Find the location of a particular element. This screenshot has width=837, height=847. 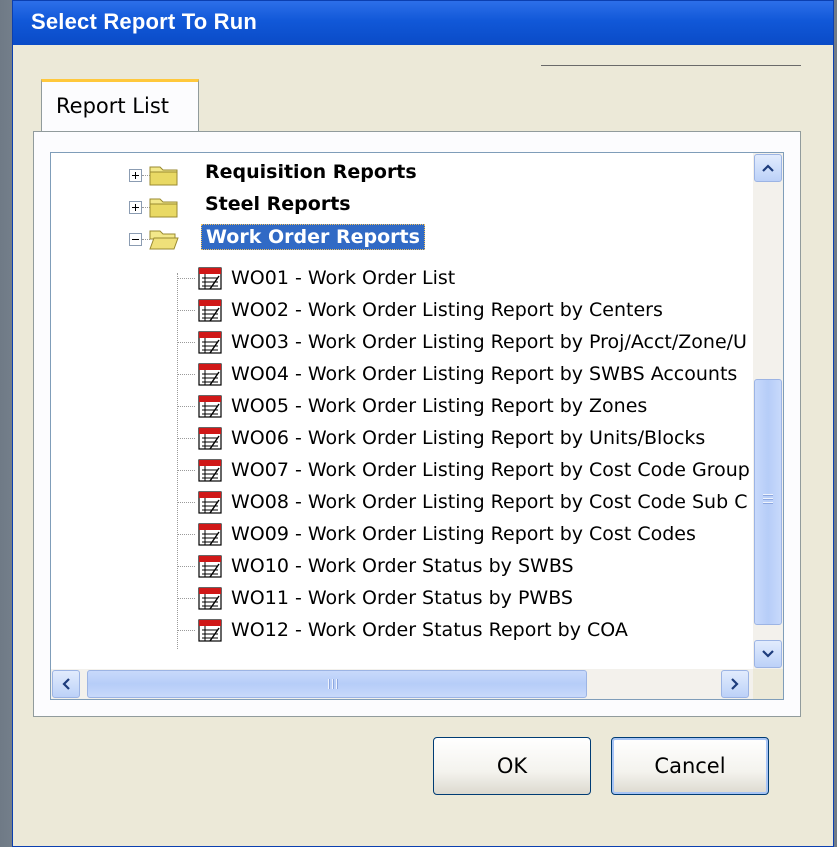

scroll-left-button is located at coordinates (66, 684).